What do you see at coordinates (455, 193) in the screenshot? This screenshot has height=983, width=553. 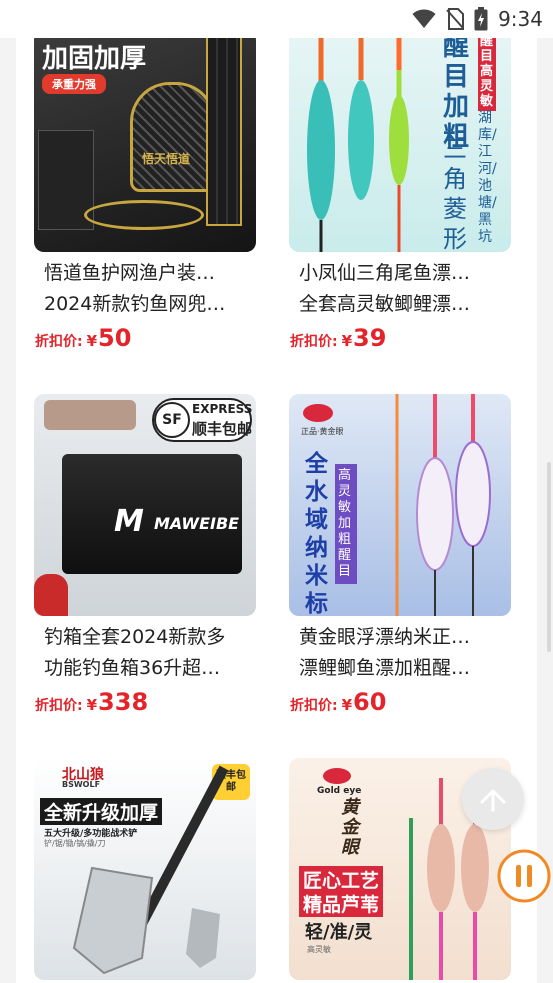 I see `image-sub-text: 三角菱形尾` at bounding box center [455, 193].